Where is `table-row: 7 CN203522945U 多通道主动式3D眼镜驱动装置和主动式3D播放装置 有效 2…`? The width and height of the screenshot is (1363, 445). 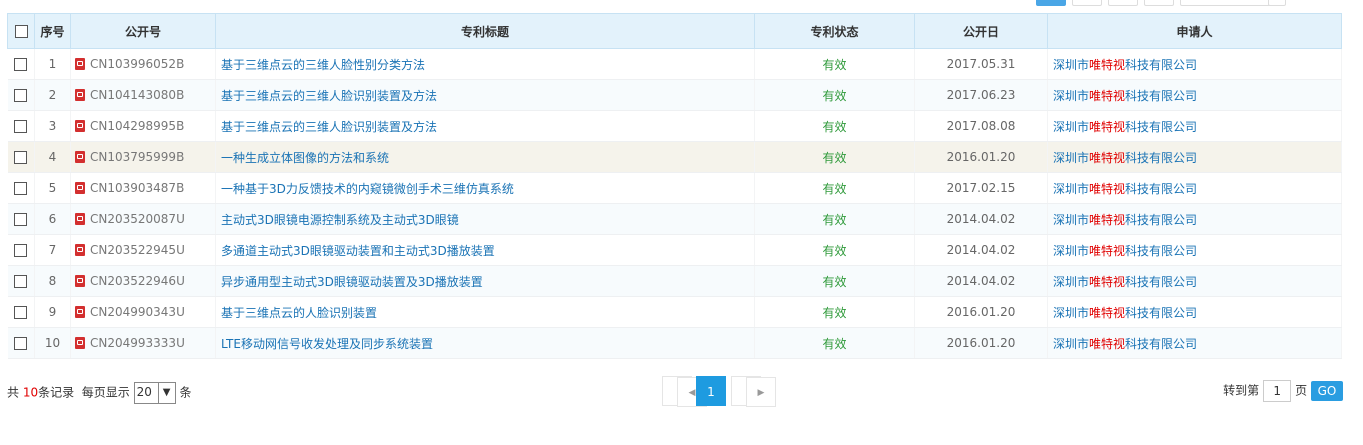 table-row: 7 CN203522945U 多通道主动式3D眼镜驱动装置和主动式3D播放装置 有效 2… is located at coordinates (674, 250).